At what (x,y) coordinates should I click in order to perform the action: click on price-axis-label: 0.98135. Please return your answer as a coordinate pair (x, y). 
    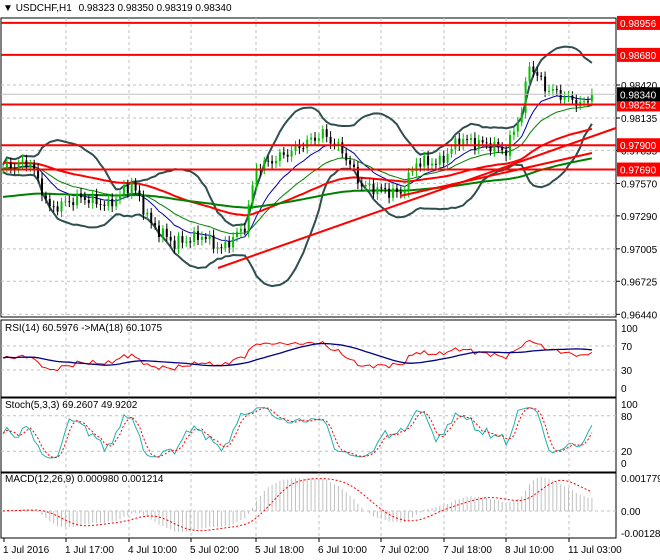
    Looking at the image, I should click on (639, 119).